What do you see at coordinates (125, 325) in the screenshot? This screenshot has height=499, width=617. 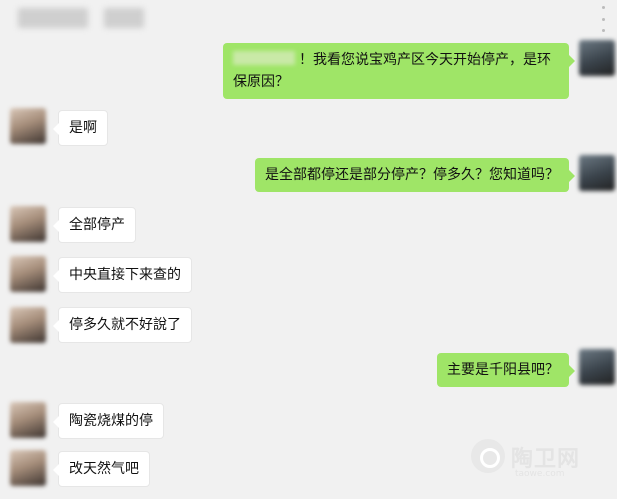 I see `message-text: 停多久就不好說了` at bounding box center [125, 325].